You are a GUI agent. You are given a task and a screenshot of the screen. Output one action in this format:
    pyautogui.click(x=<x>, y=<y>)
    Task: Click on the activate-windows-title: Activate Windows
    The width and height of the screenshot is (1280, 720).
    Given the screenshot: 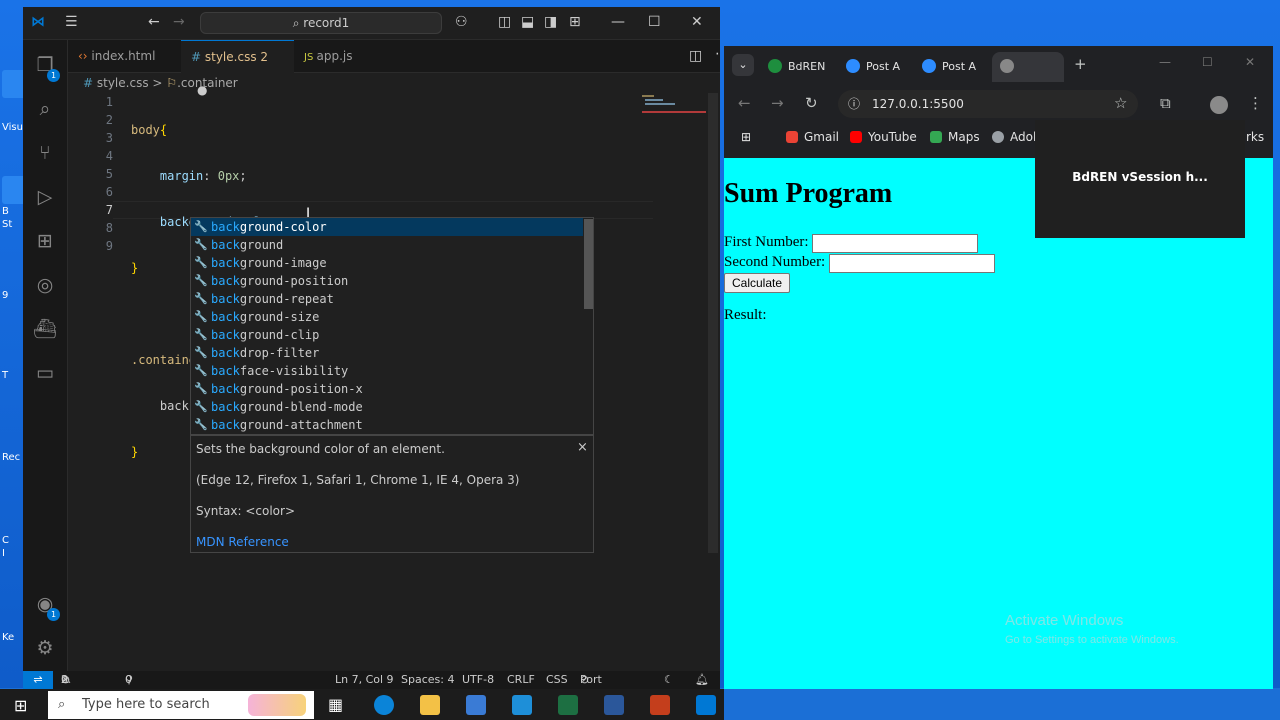 What is the action you would take?
    pyautogui.click(x=1064, y=620)
    